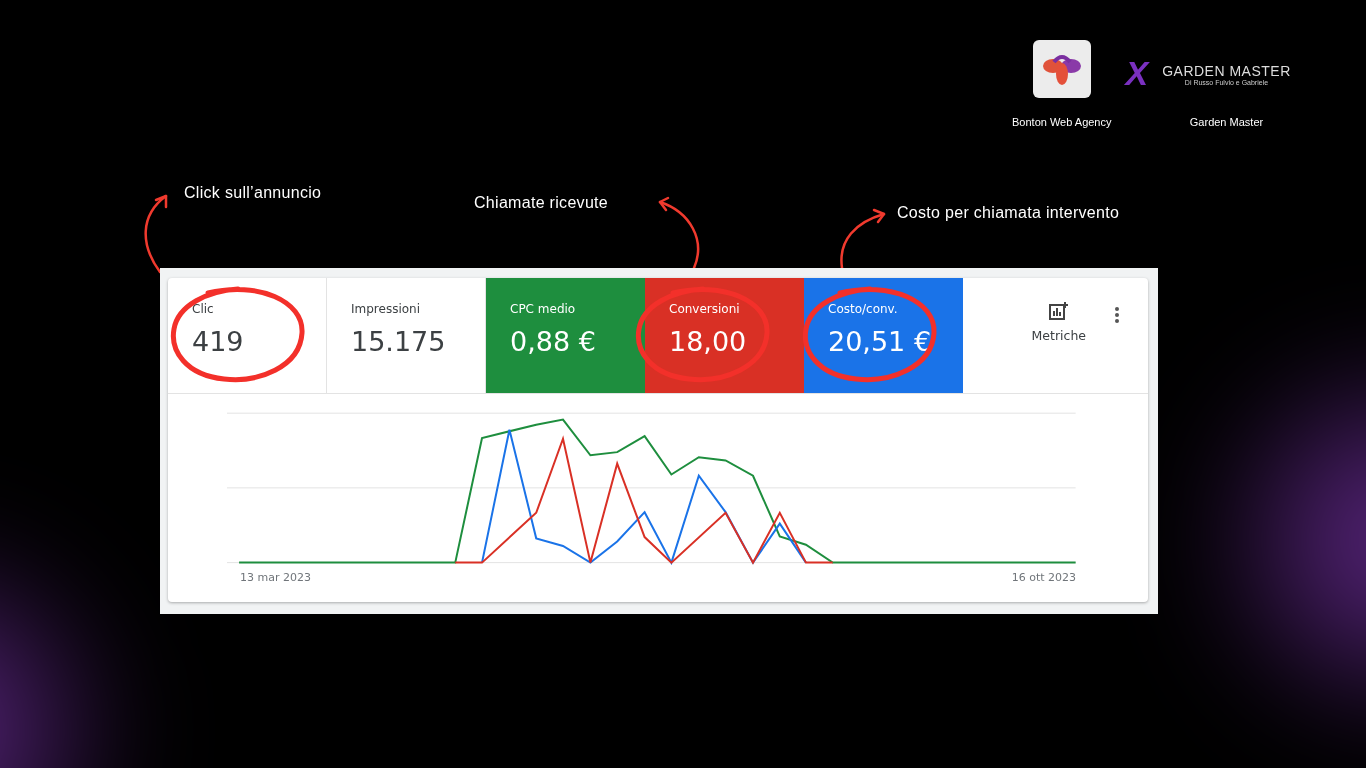  What do you see at coordinates (1226, 71) in the screenshot?
I see `logo-title: GARDEN MASTER` at bounding box center [1226, 71].